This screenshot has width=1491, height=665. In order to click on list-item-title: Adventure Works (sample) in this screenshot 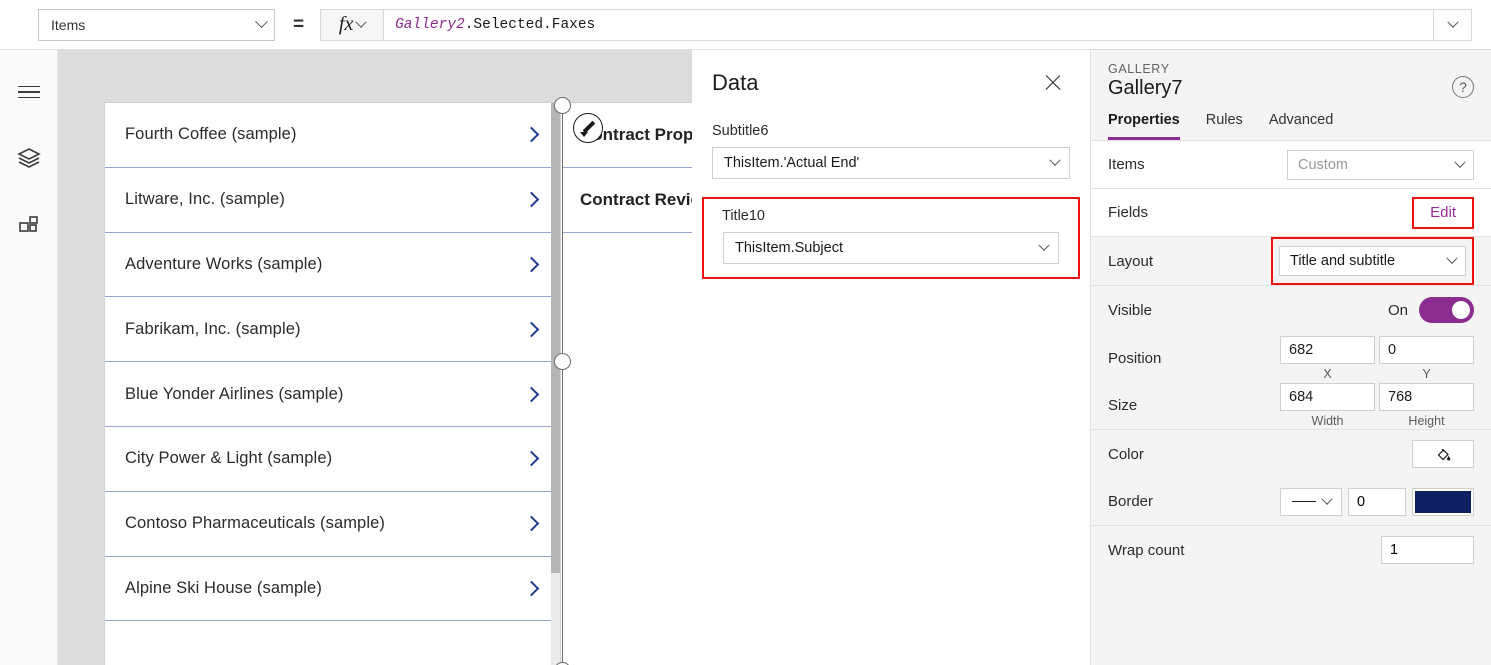, I will do `click(224, 263)`.